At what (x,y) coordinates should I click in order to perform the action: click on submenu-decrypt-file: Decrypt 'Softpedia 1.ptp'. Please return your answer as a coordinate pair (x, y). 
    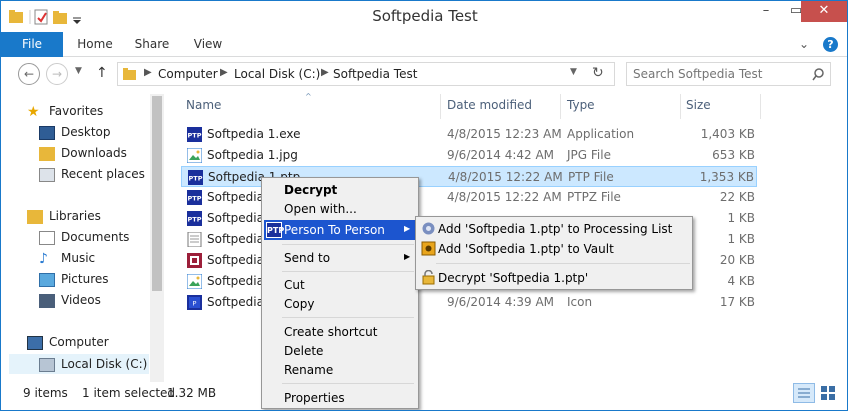
    Looking at the image, I should click on (554, 278).